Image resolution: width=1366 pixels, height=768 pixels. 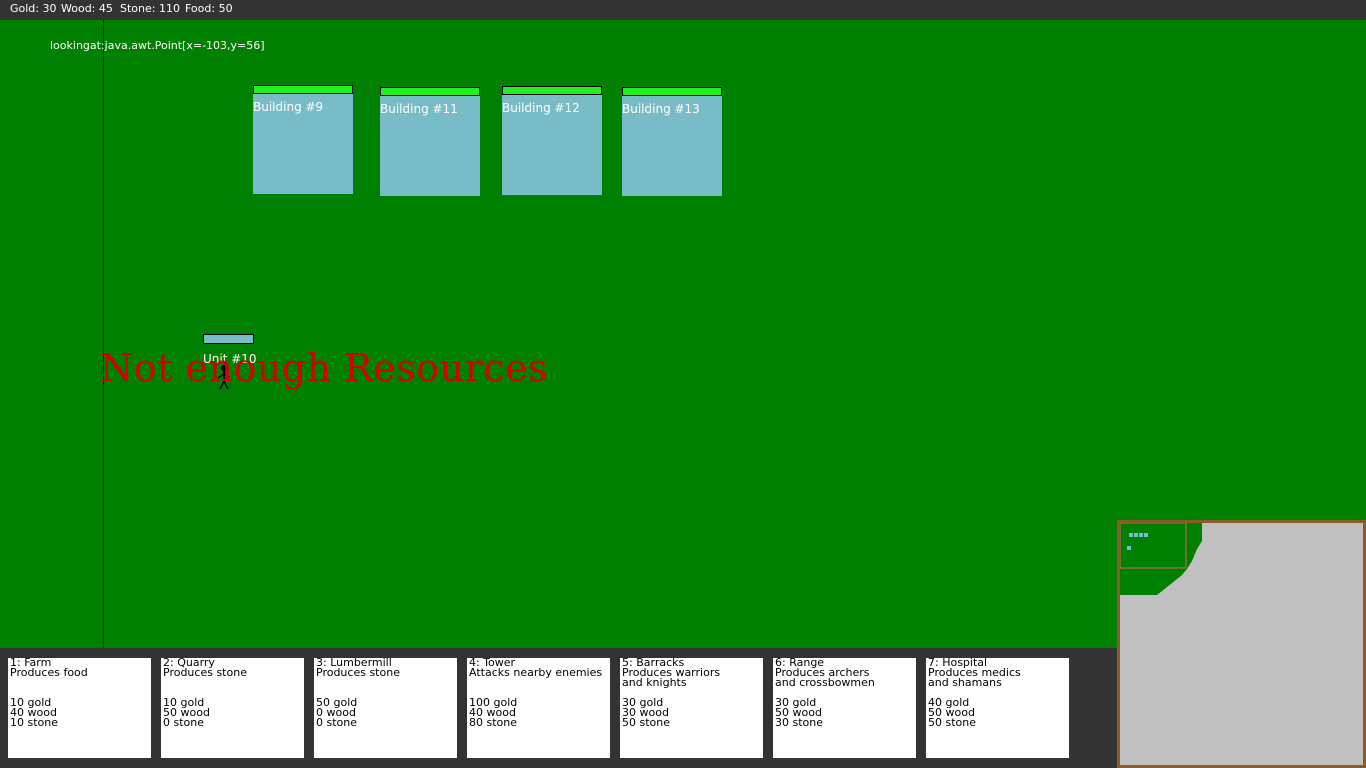 I want to click on card-stone-cost: 10 stone, so click(x=34, y=722).